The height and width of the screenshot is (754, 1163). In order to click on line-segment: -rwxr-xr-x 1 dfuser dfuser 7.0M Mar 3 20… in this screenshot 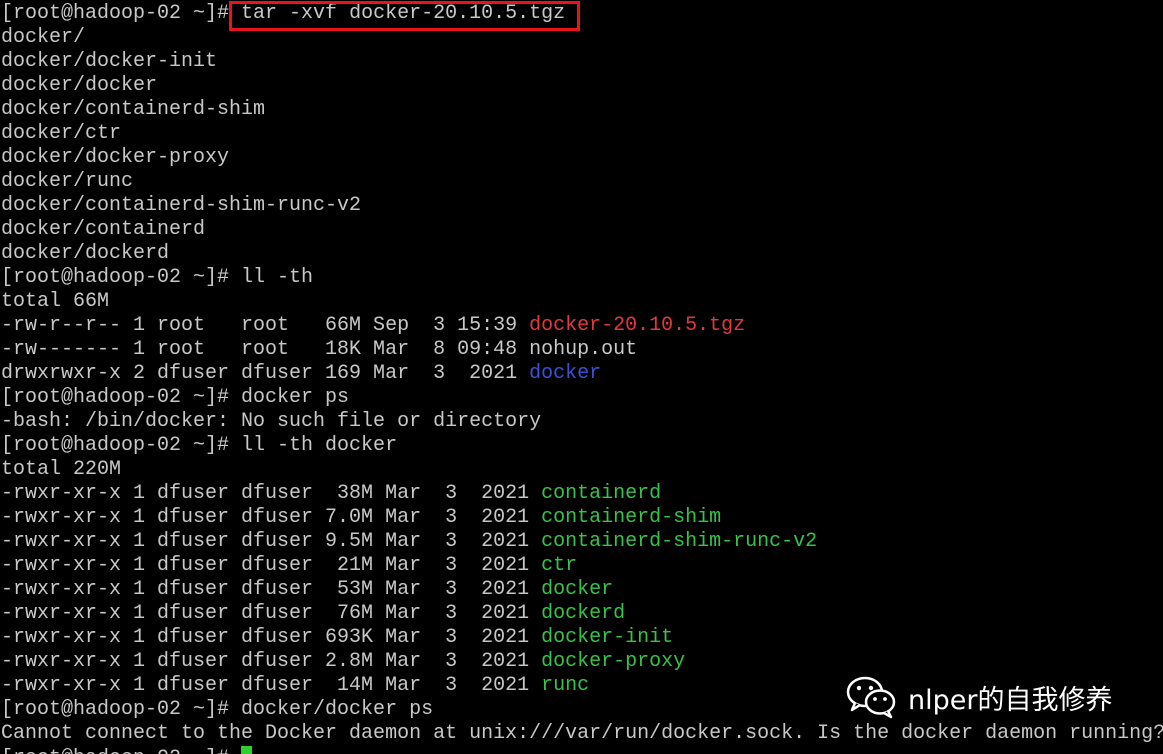, I will do `click(271, 517)`.